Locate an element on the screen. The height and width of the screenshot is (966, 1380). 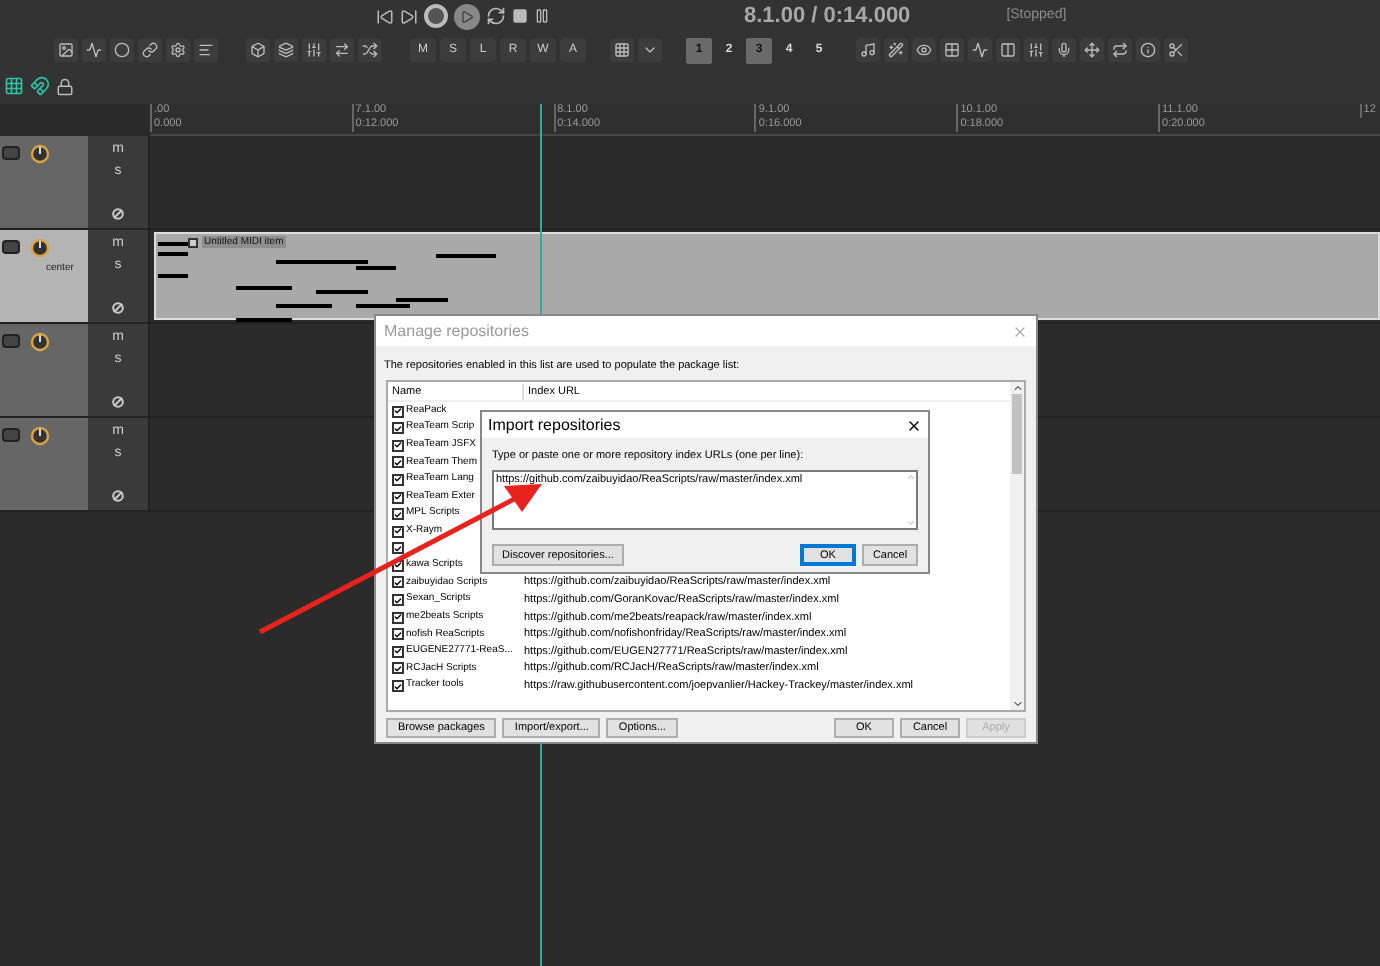
shuffle-icon is located at coordinates (370, 50).